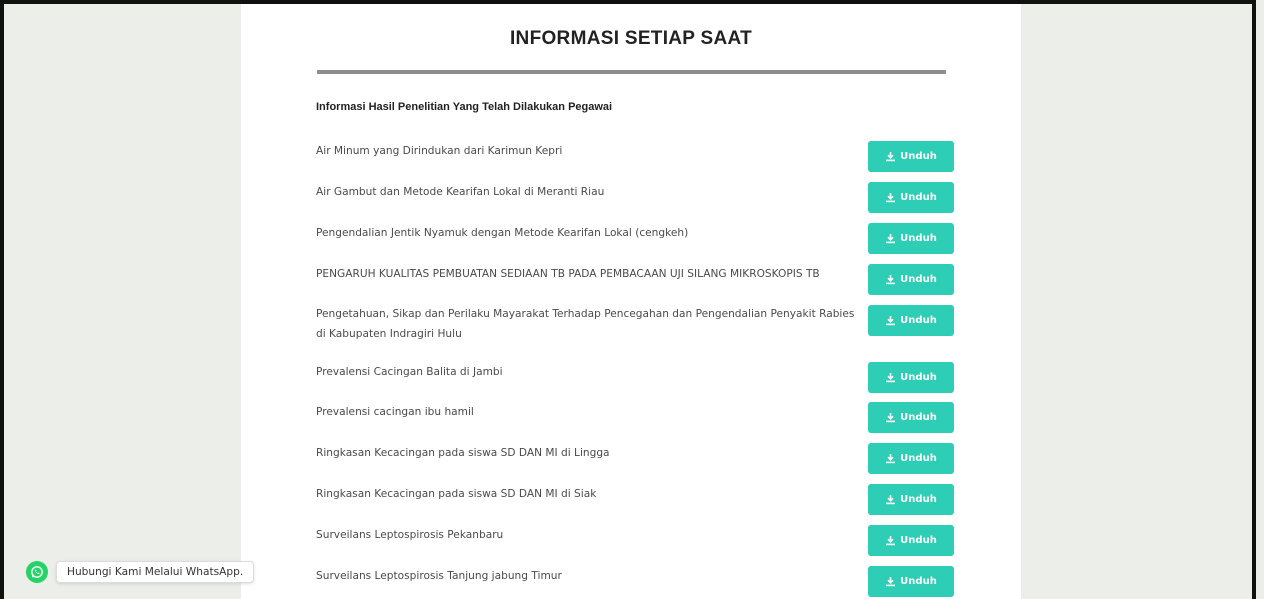 Image resolution: width=1264 pixels, height=599 pixels. I want to click on list-item-title: Prevalensi Cacingan Balita di Jambi, so click(409, 372).